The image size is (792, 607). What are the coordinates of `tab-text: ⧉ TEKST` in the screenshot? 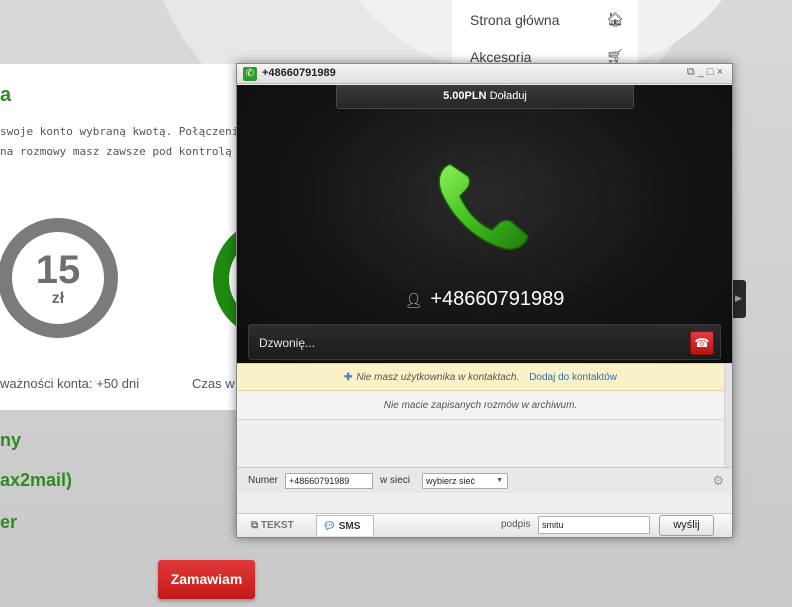 It's located at (282, 525).